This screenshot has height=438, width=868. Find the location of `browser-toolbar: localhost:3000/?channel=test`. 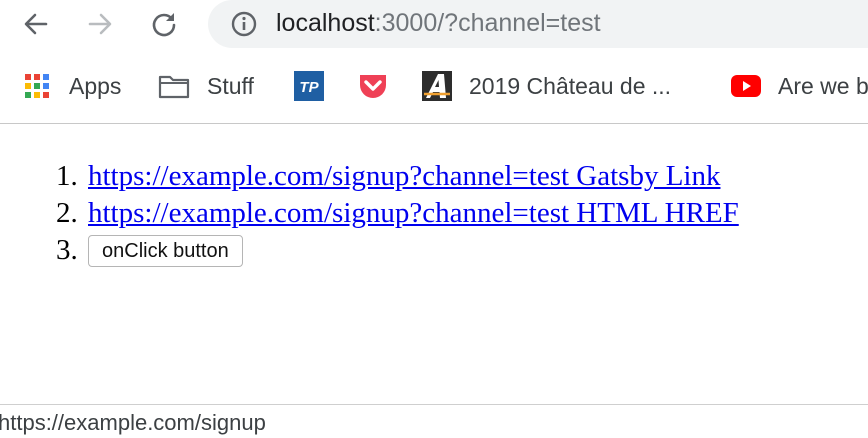

browser-toolbar: localhost:3000/?channel=test is located at coordinates (434, 29).